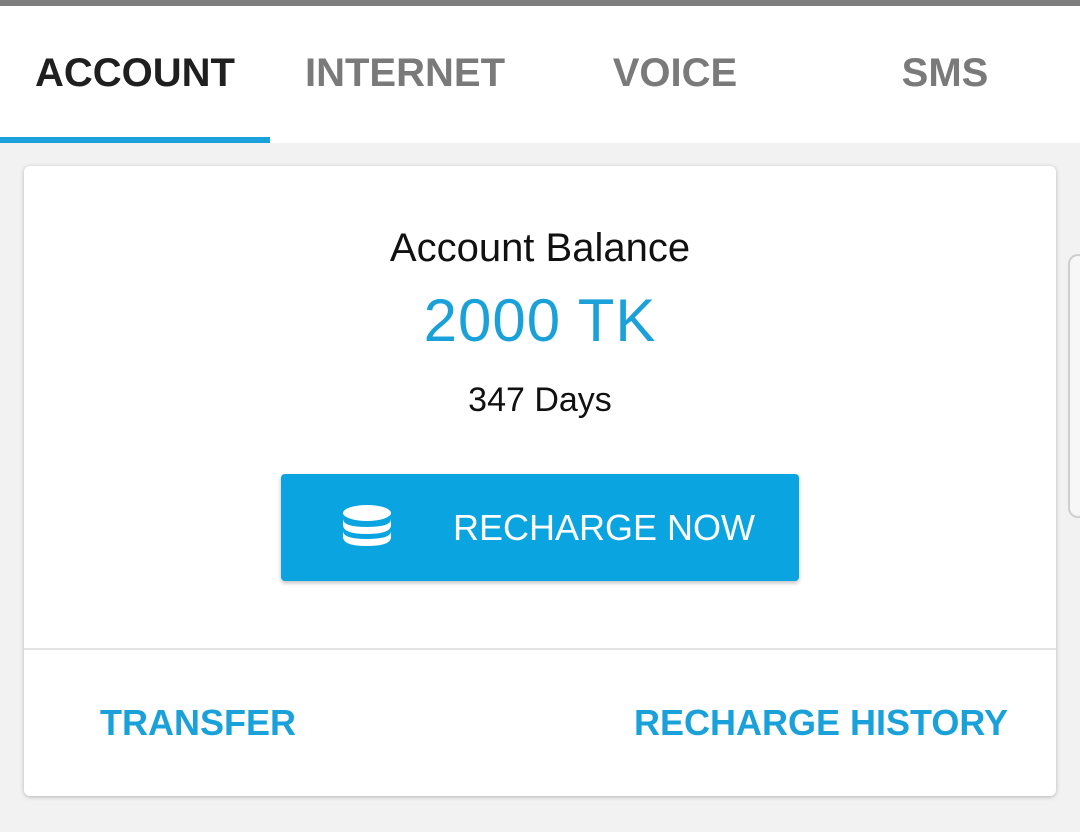 The height and width of the screenshot is (832, 1080). What do you see at coordinates (540, 320) in the screenshot?
I see `balance-amount: 2000 TK` at bounding box center [540, 320].